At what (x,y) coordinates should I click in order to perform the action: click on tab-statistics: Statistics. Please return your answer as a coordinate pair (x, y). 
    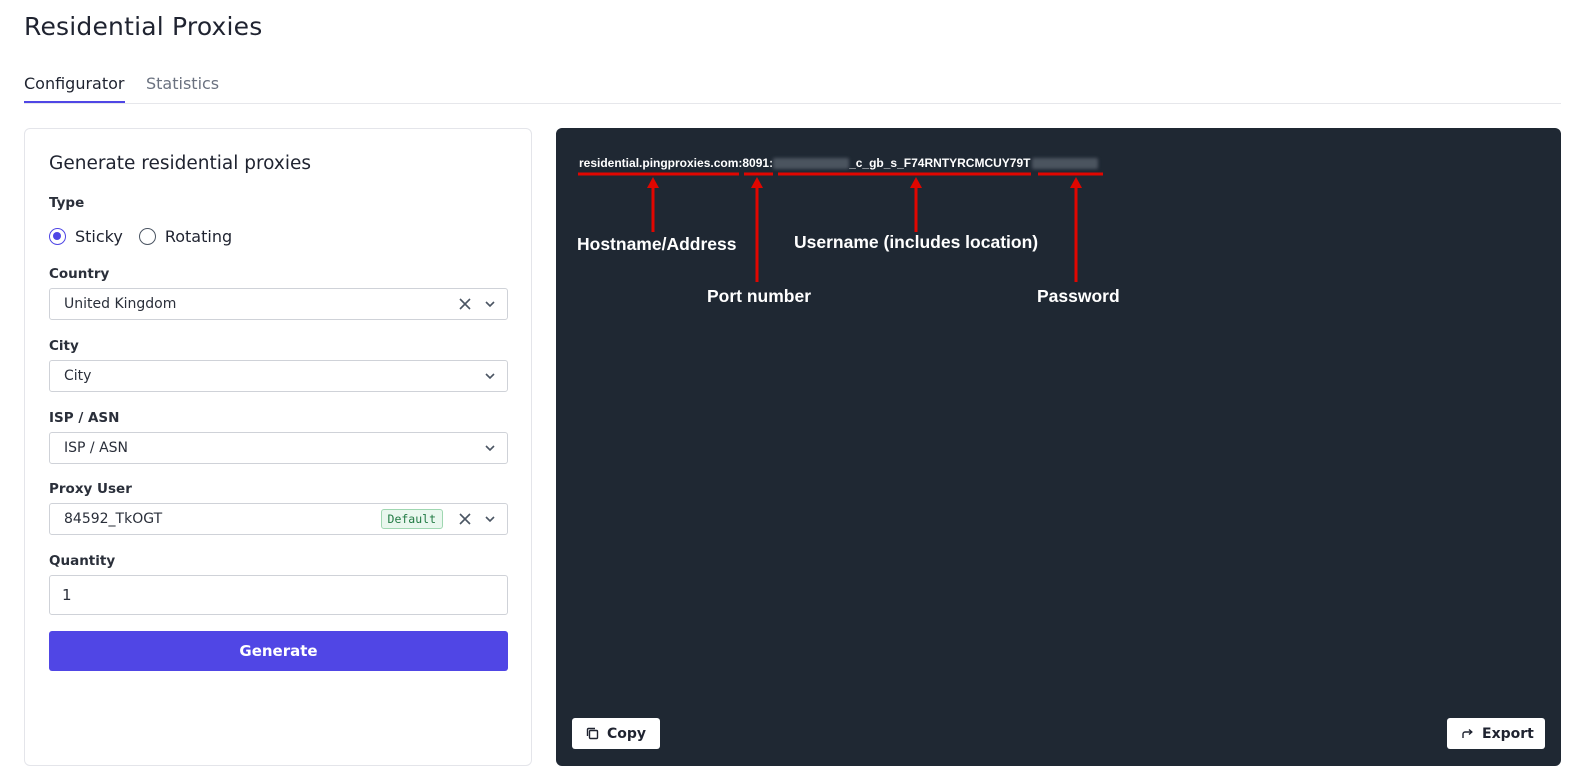
    Looking at the image, I should click on (182, 87).